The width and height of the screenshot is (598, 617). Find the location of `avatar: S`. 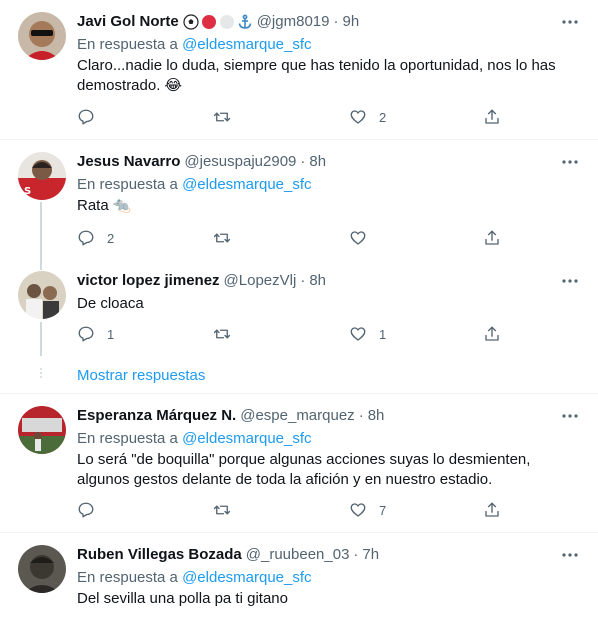

avatar: S is located at coordinates (42, 176).